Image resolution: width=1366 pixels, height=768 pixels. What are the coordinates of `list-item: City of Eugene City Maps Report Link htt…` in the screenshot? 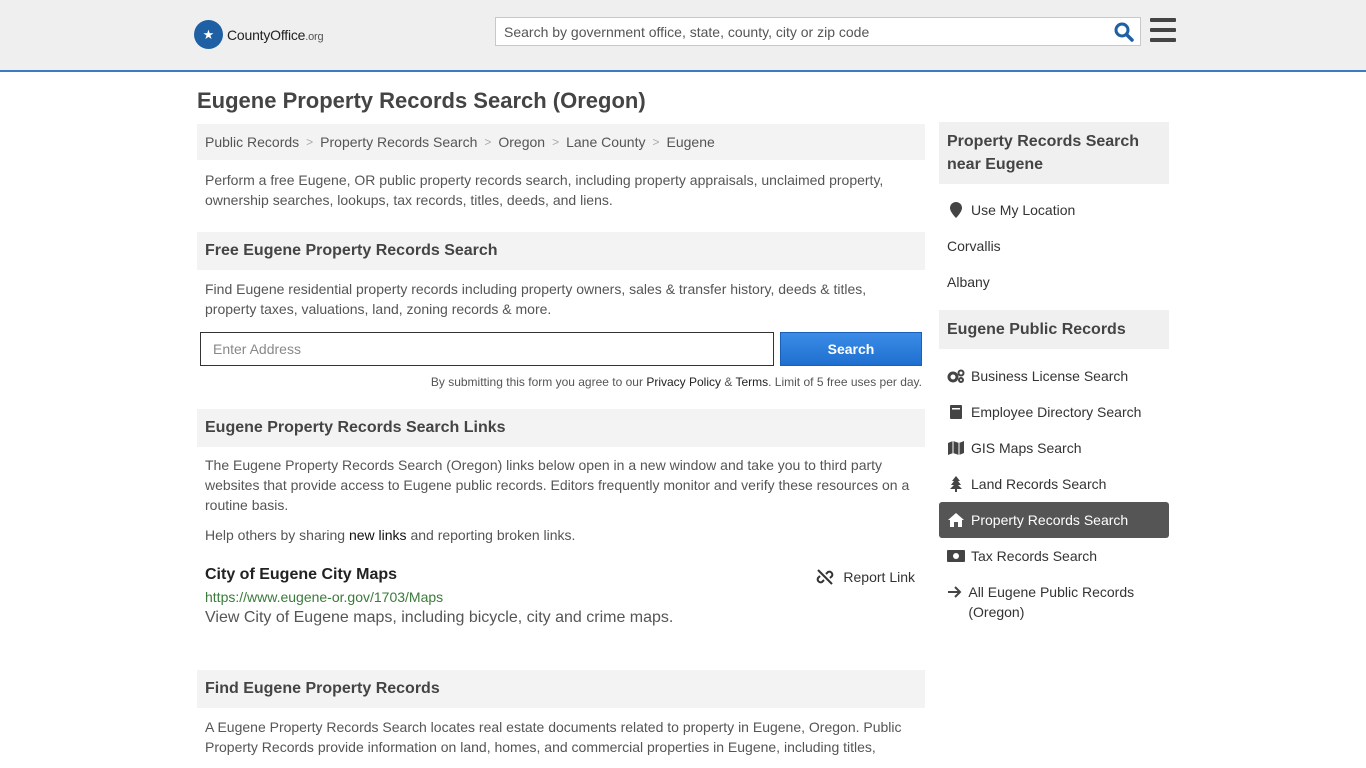 It's located at (561, 596).